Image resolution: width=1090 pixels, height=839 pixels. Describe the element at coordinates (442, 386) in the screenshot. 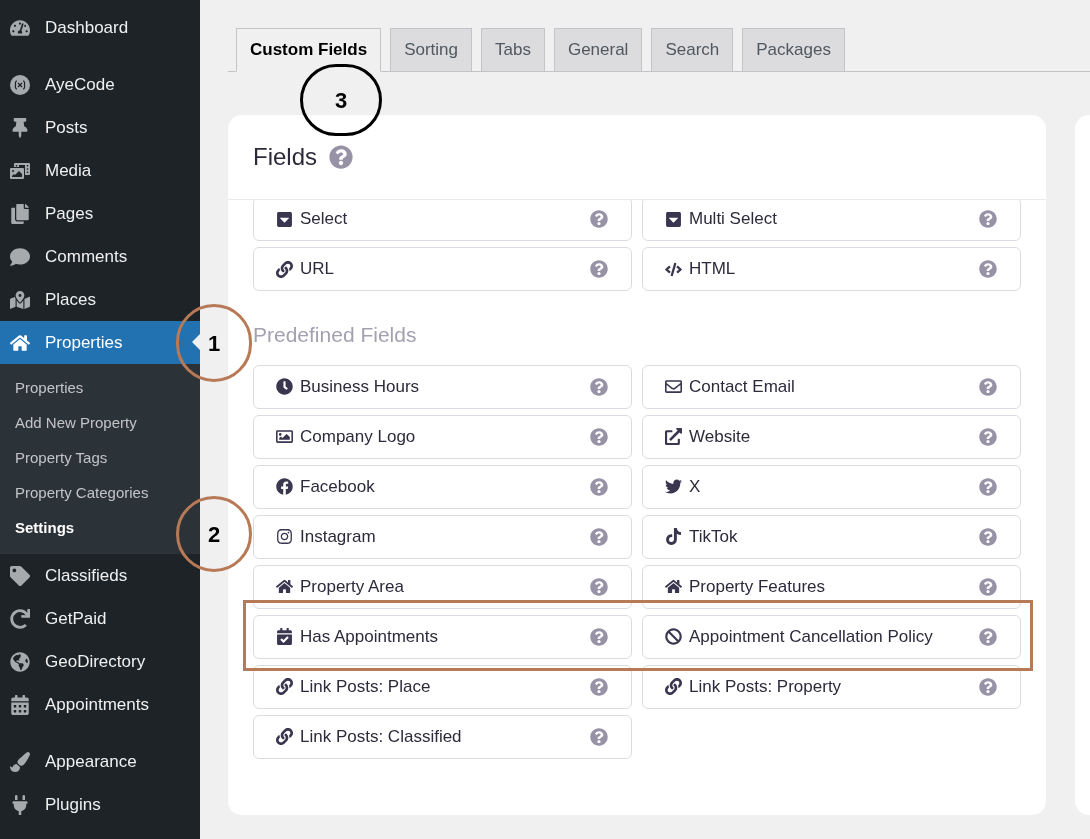

I see `field-item: Business Hours` at that location.